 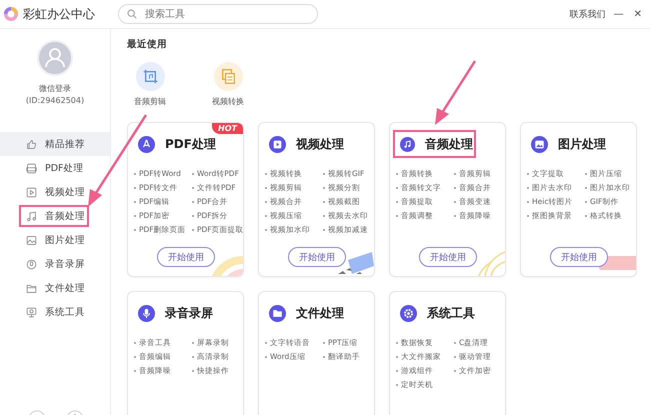 I want to click on hot-badge: HOT, so click(x=227, y=128).